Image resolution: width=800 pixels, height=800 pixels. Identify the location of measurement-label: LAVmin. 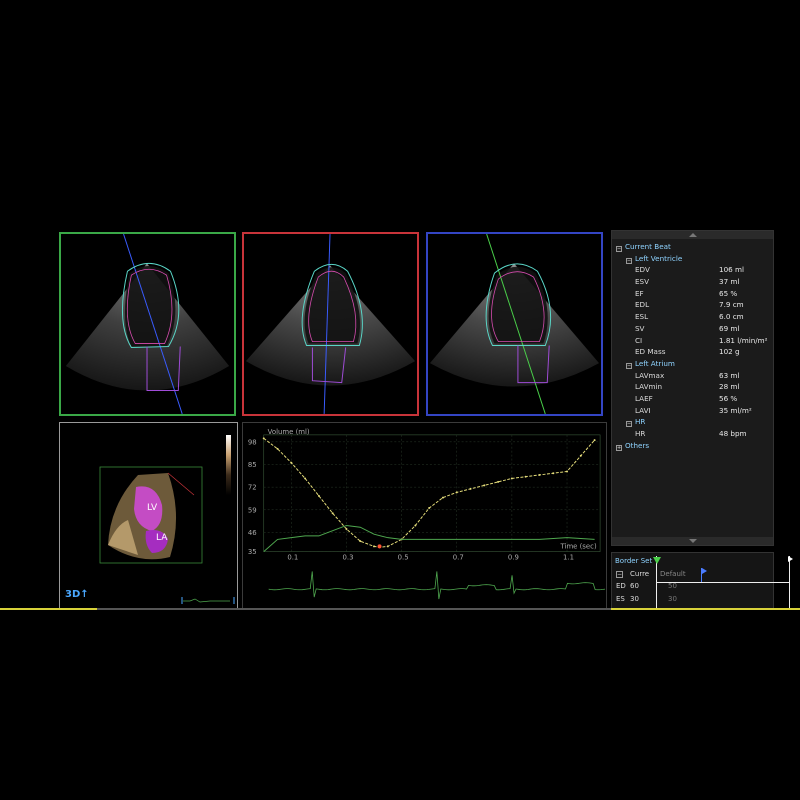
(649, 387).